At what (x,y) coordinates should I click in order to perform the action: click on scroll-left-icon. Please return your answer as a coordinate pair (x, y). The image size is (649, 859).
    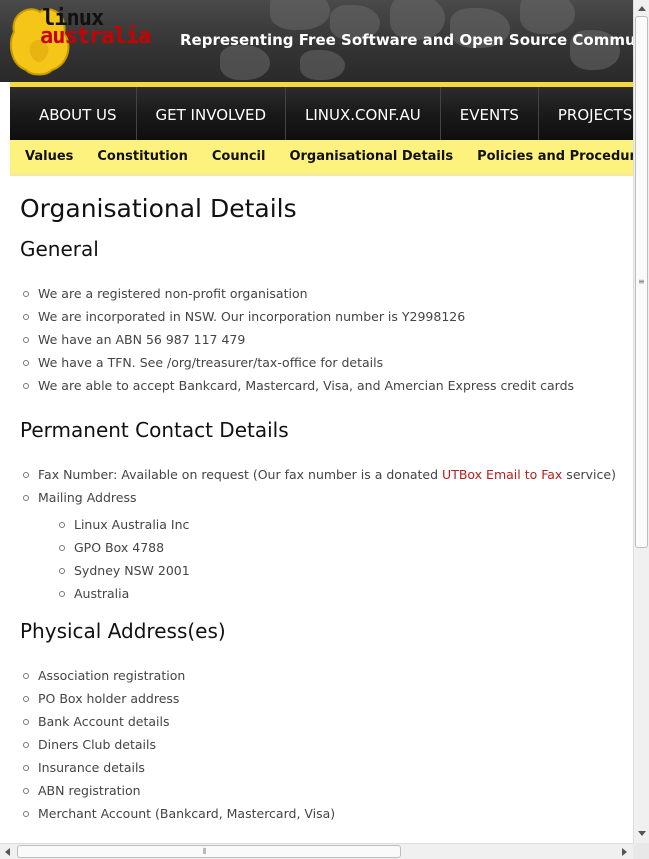
    Looking at the image, I should click on (7, 852).